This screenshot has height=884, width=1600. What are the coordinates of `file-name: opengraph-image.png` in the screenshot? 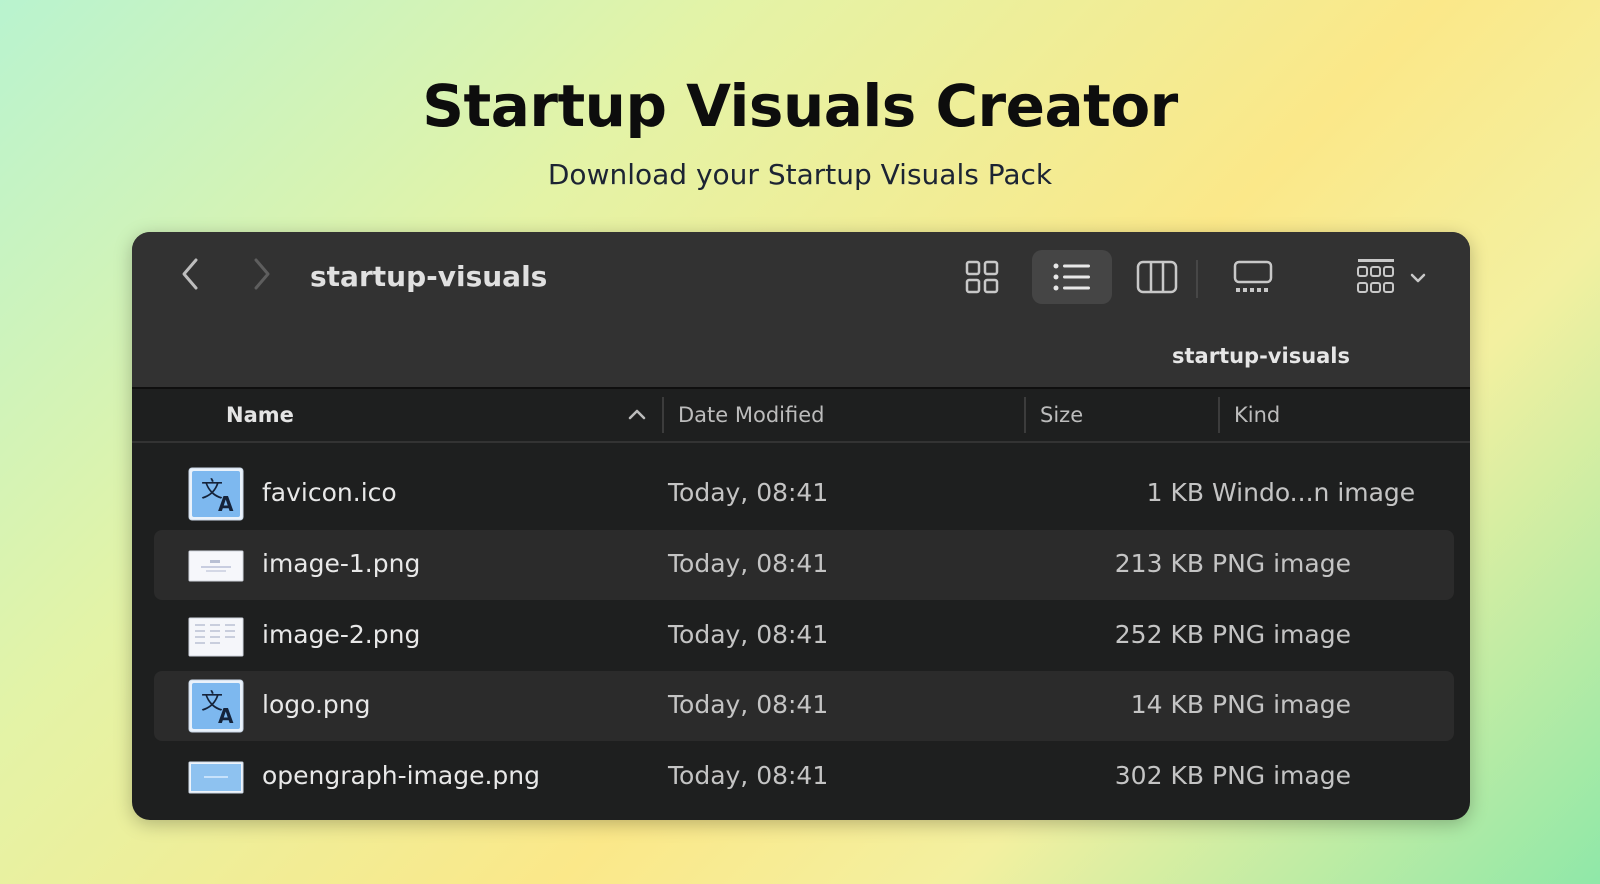 It's located at (401, 775).